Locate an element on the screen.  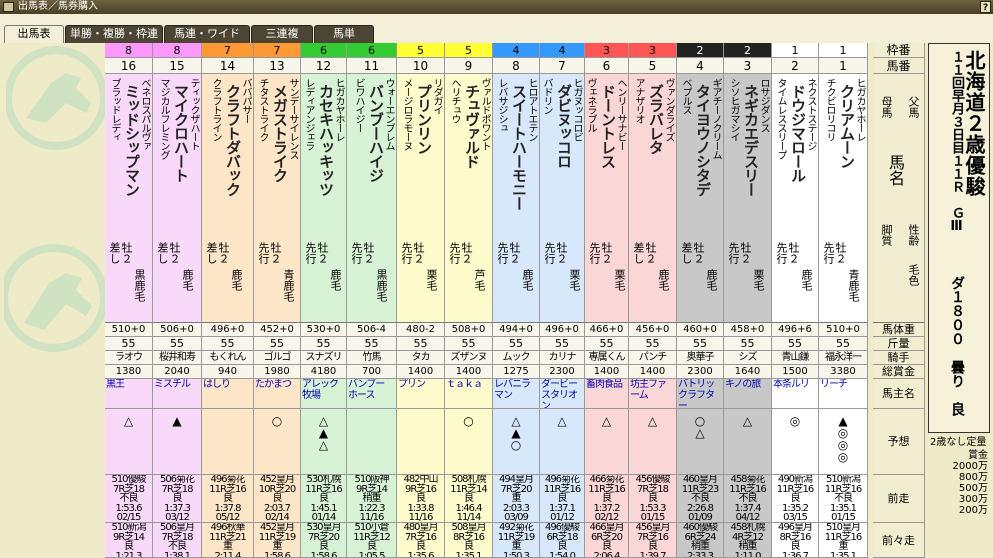
horse-watermark-bottom is located at coordinates (56, 298).